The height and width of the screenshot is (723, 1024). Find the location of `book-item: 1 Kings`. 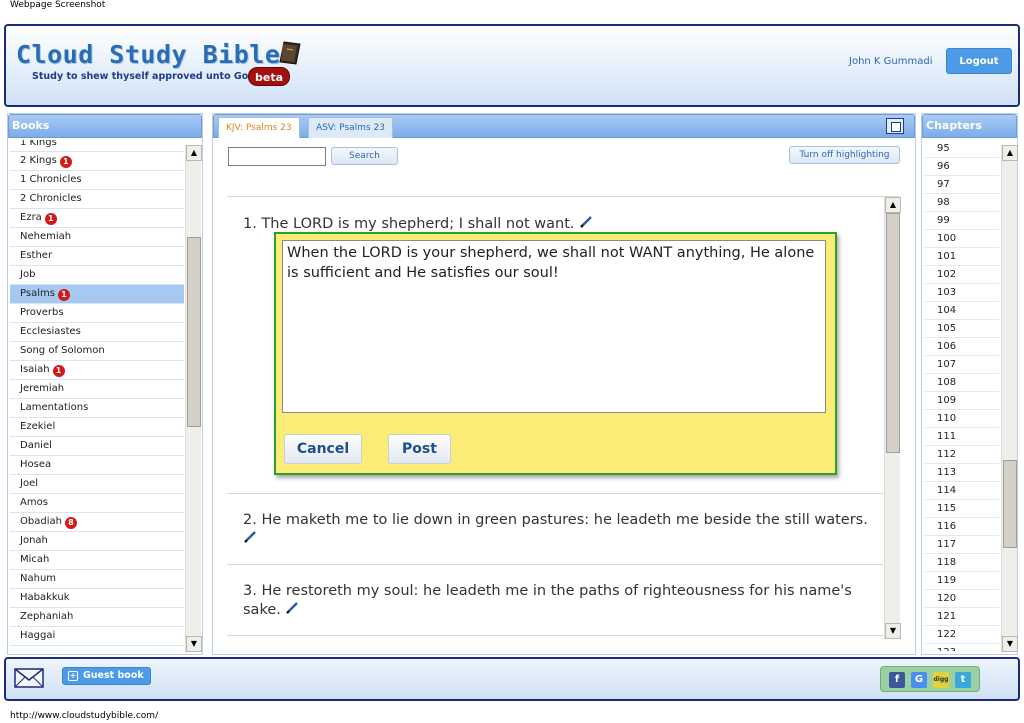

book-item: 1 Kings is located at coordinates (97, 146).